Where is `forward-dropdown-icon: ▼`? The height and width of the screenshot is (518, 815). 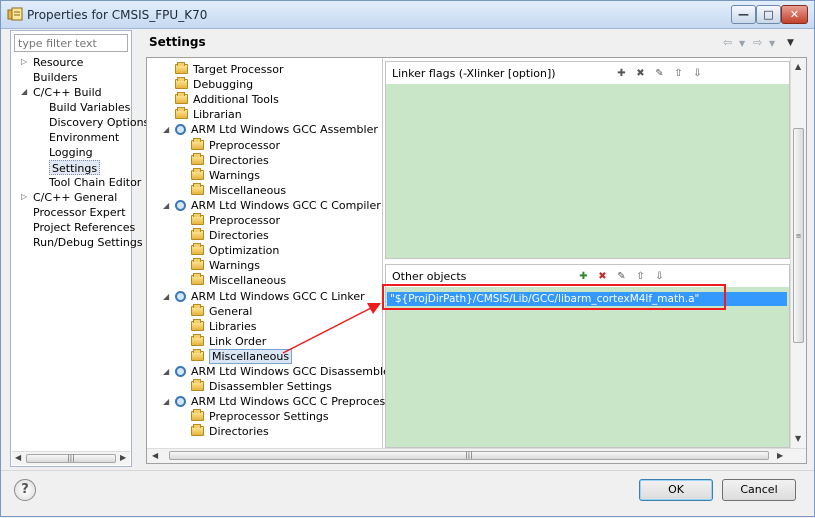 forward-dropdown-icon: ▼ is located at coordinates (772, 43).